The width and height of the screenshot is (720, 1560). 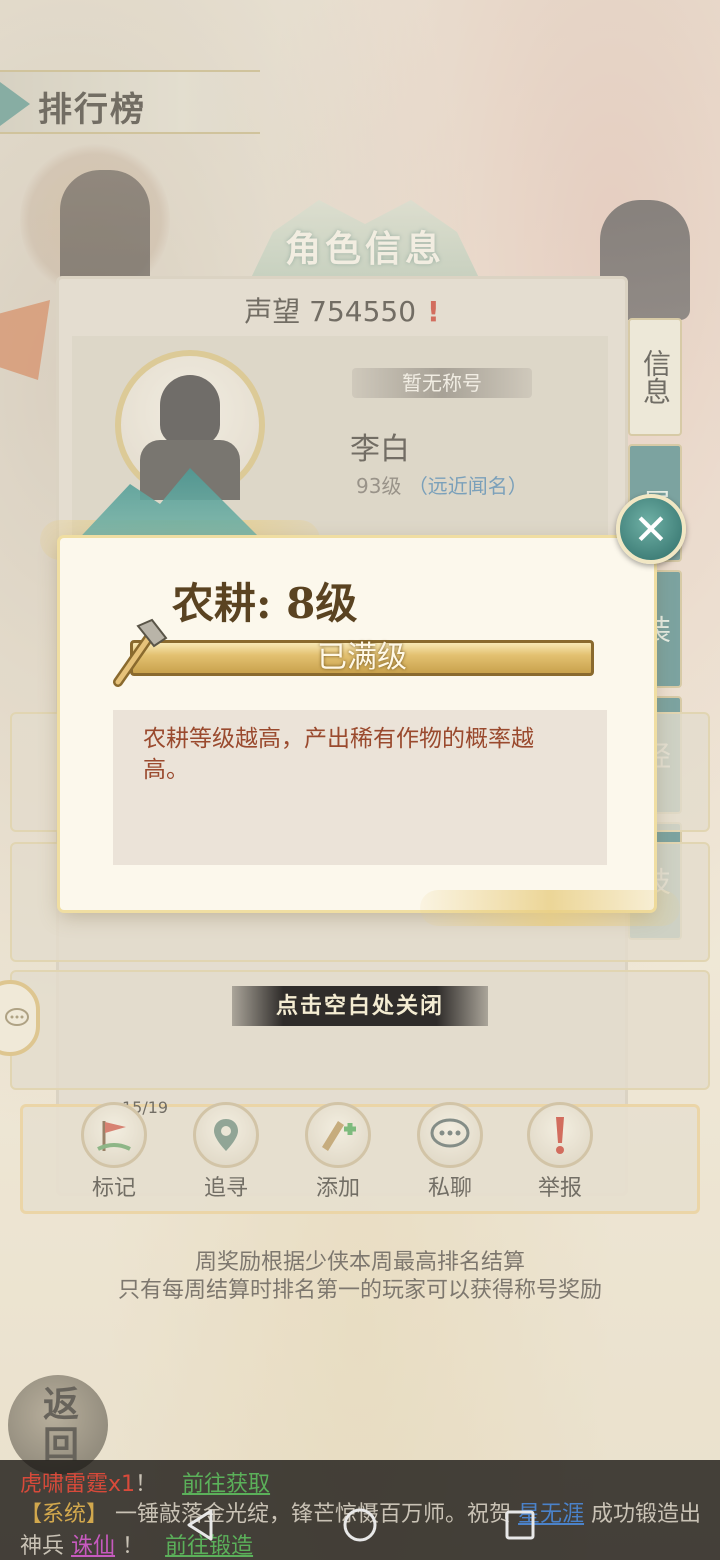 I want to click on close-button: ✕, so click(x=651, y=529).